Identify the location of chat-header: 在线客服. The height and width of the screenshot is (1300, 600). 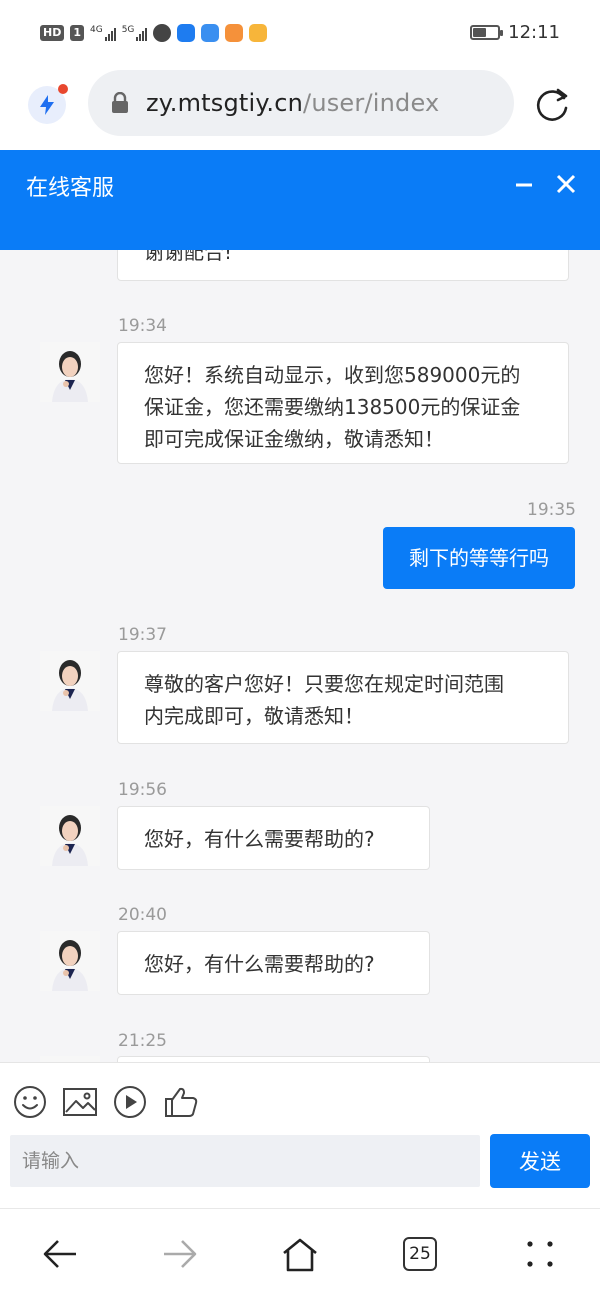
(300, 200).